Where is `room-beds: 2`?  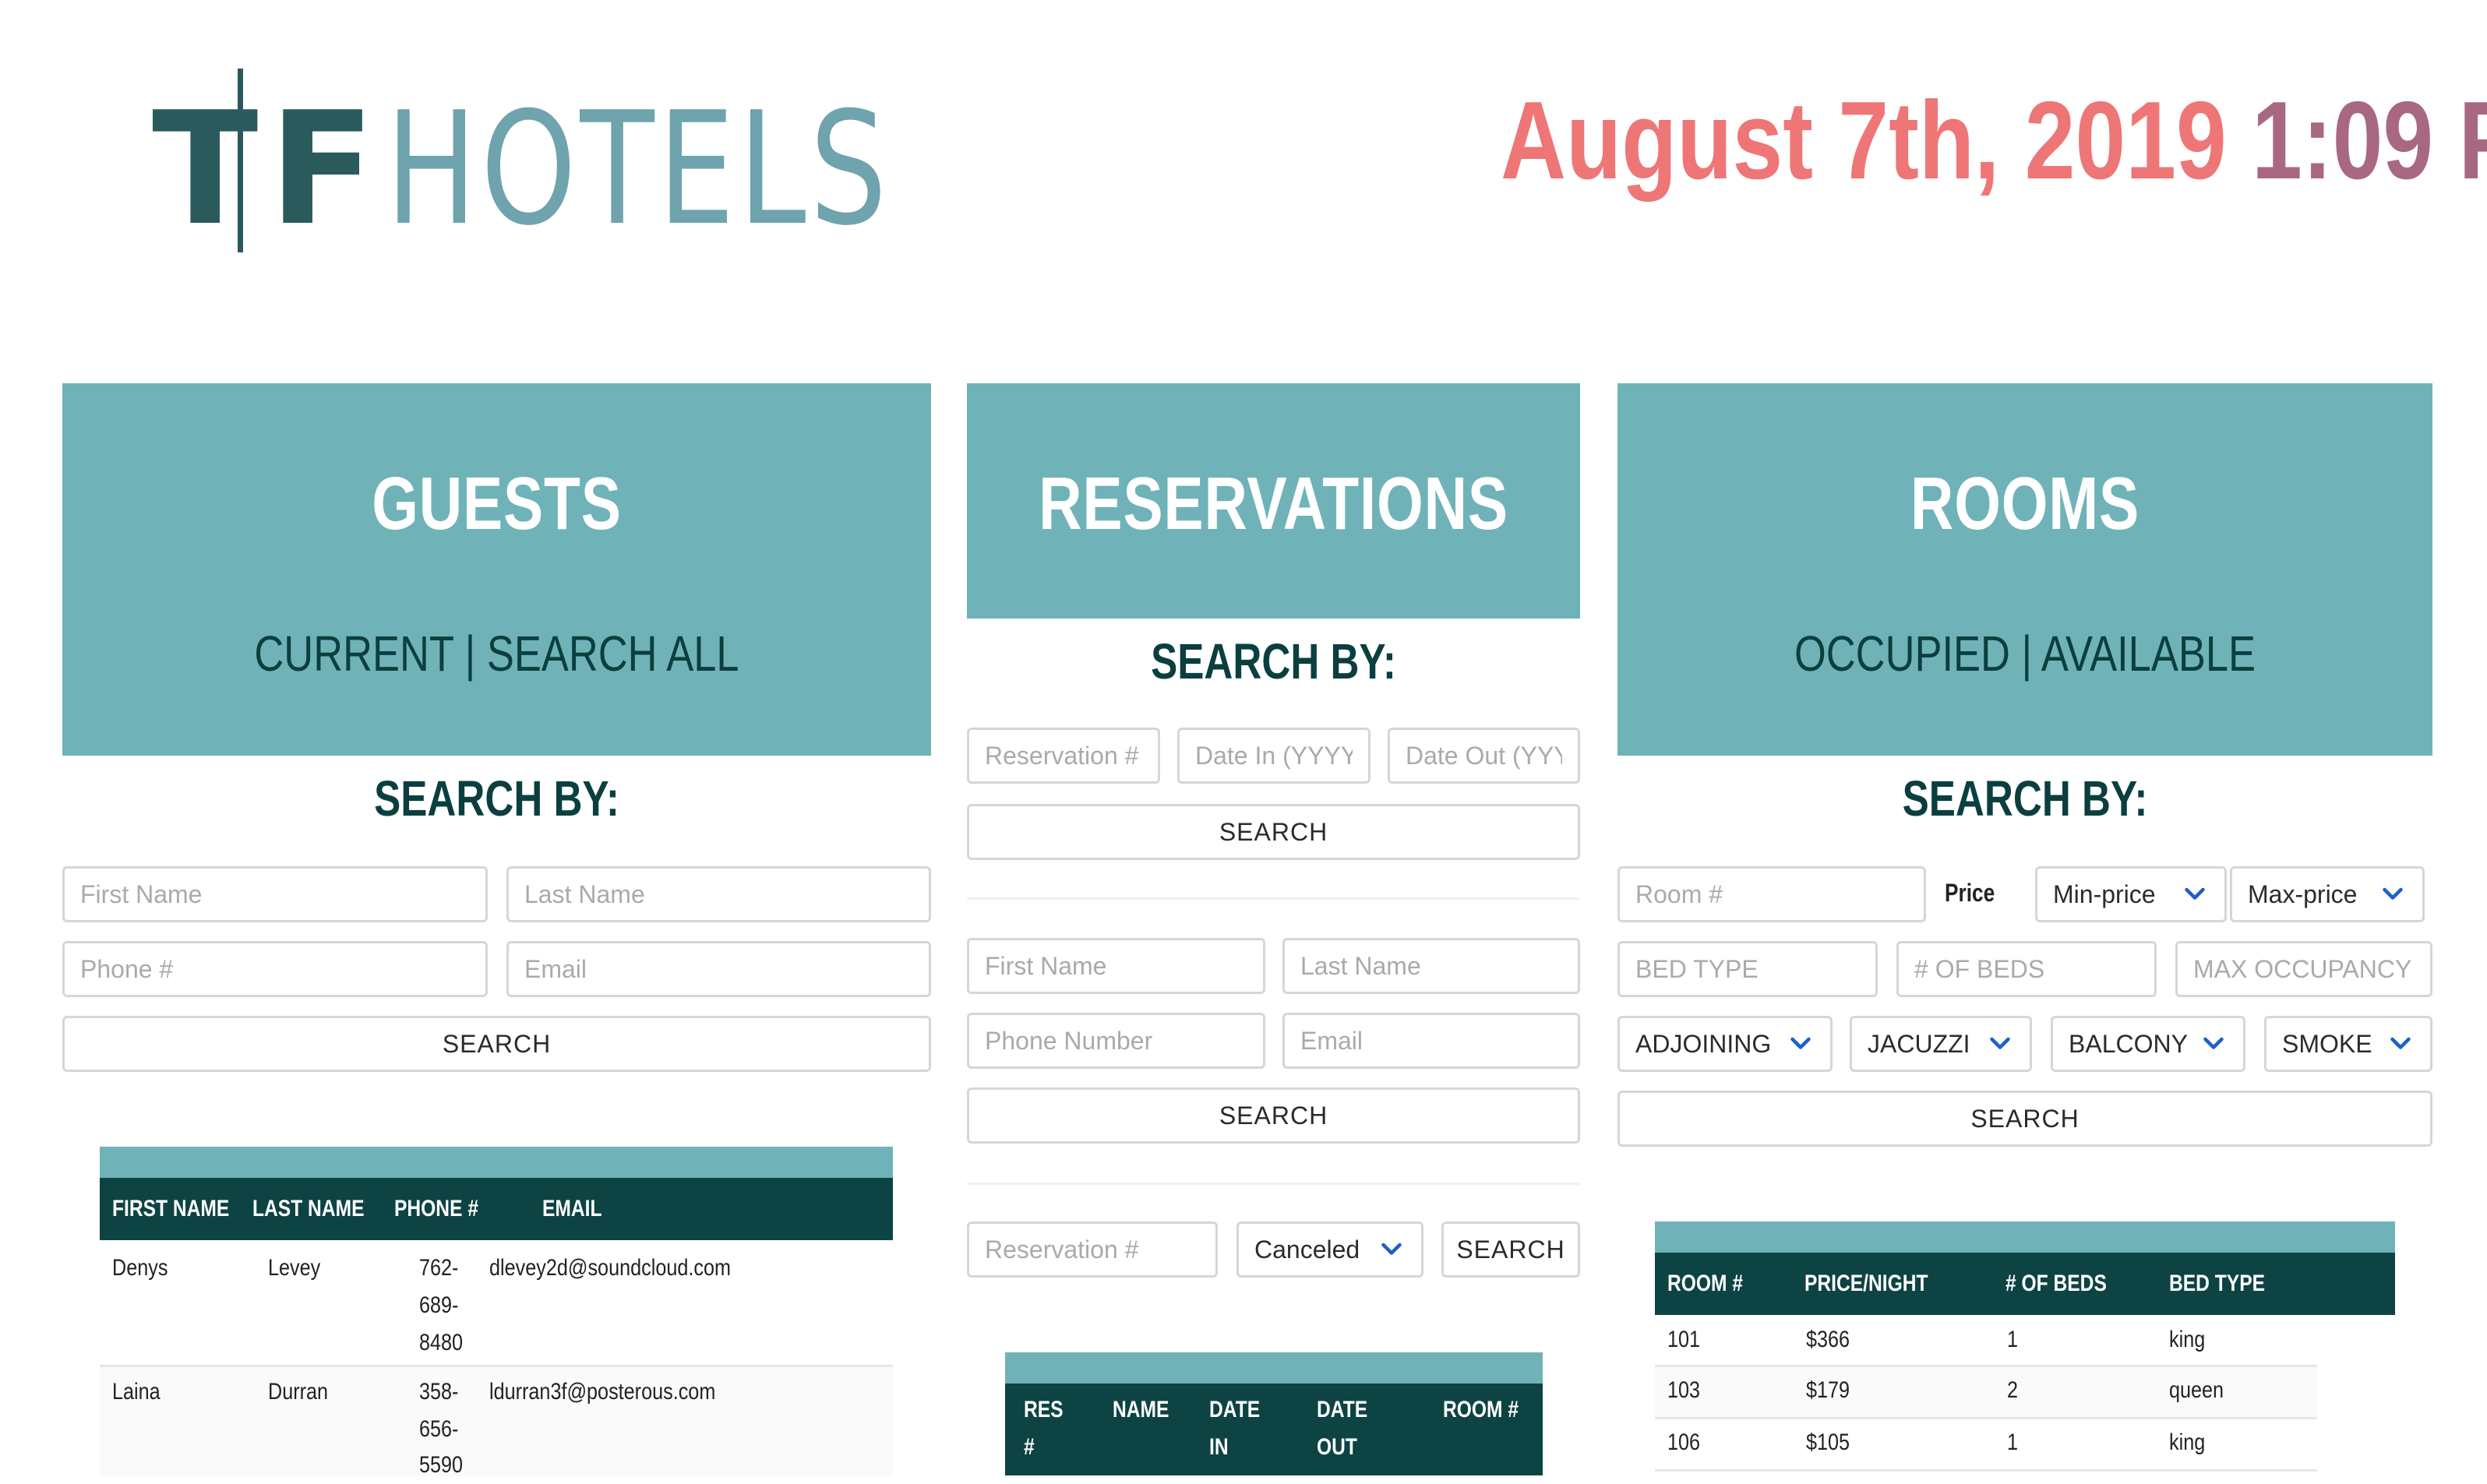 room-beds: 2 is located at coordinates (2013, 1390).